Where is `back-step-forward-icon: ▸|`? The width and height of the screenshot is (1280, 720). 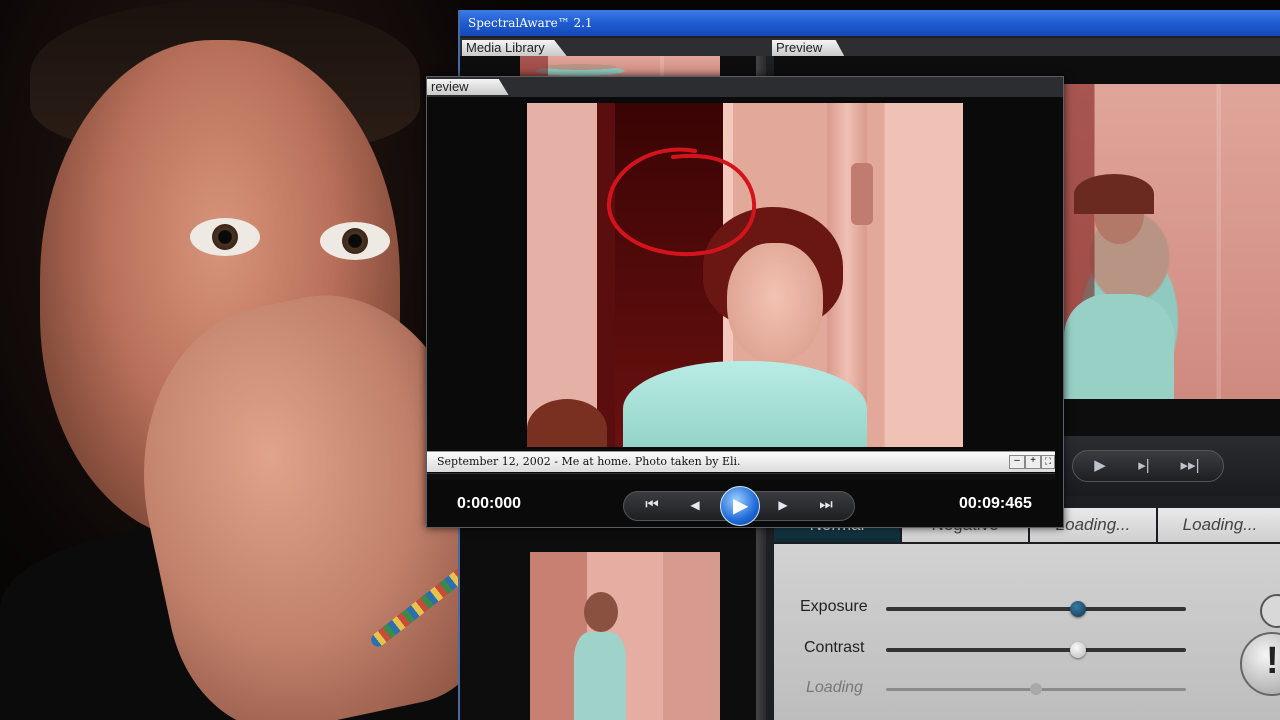 back-step-forward-icon: ▸| is located at coordinates (1144, 466).